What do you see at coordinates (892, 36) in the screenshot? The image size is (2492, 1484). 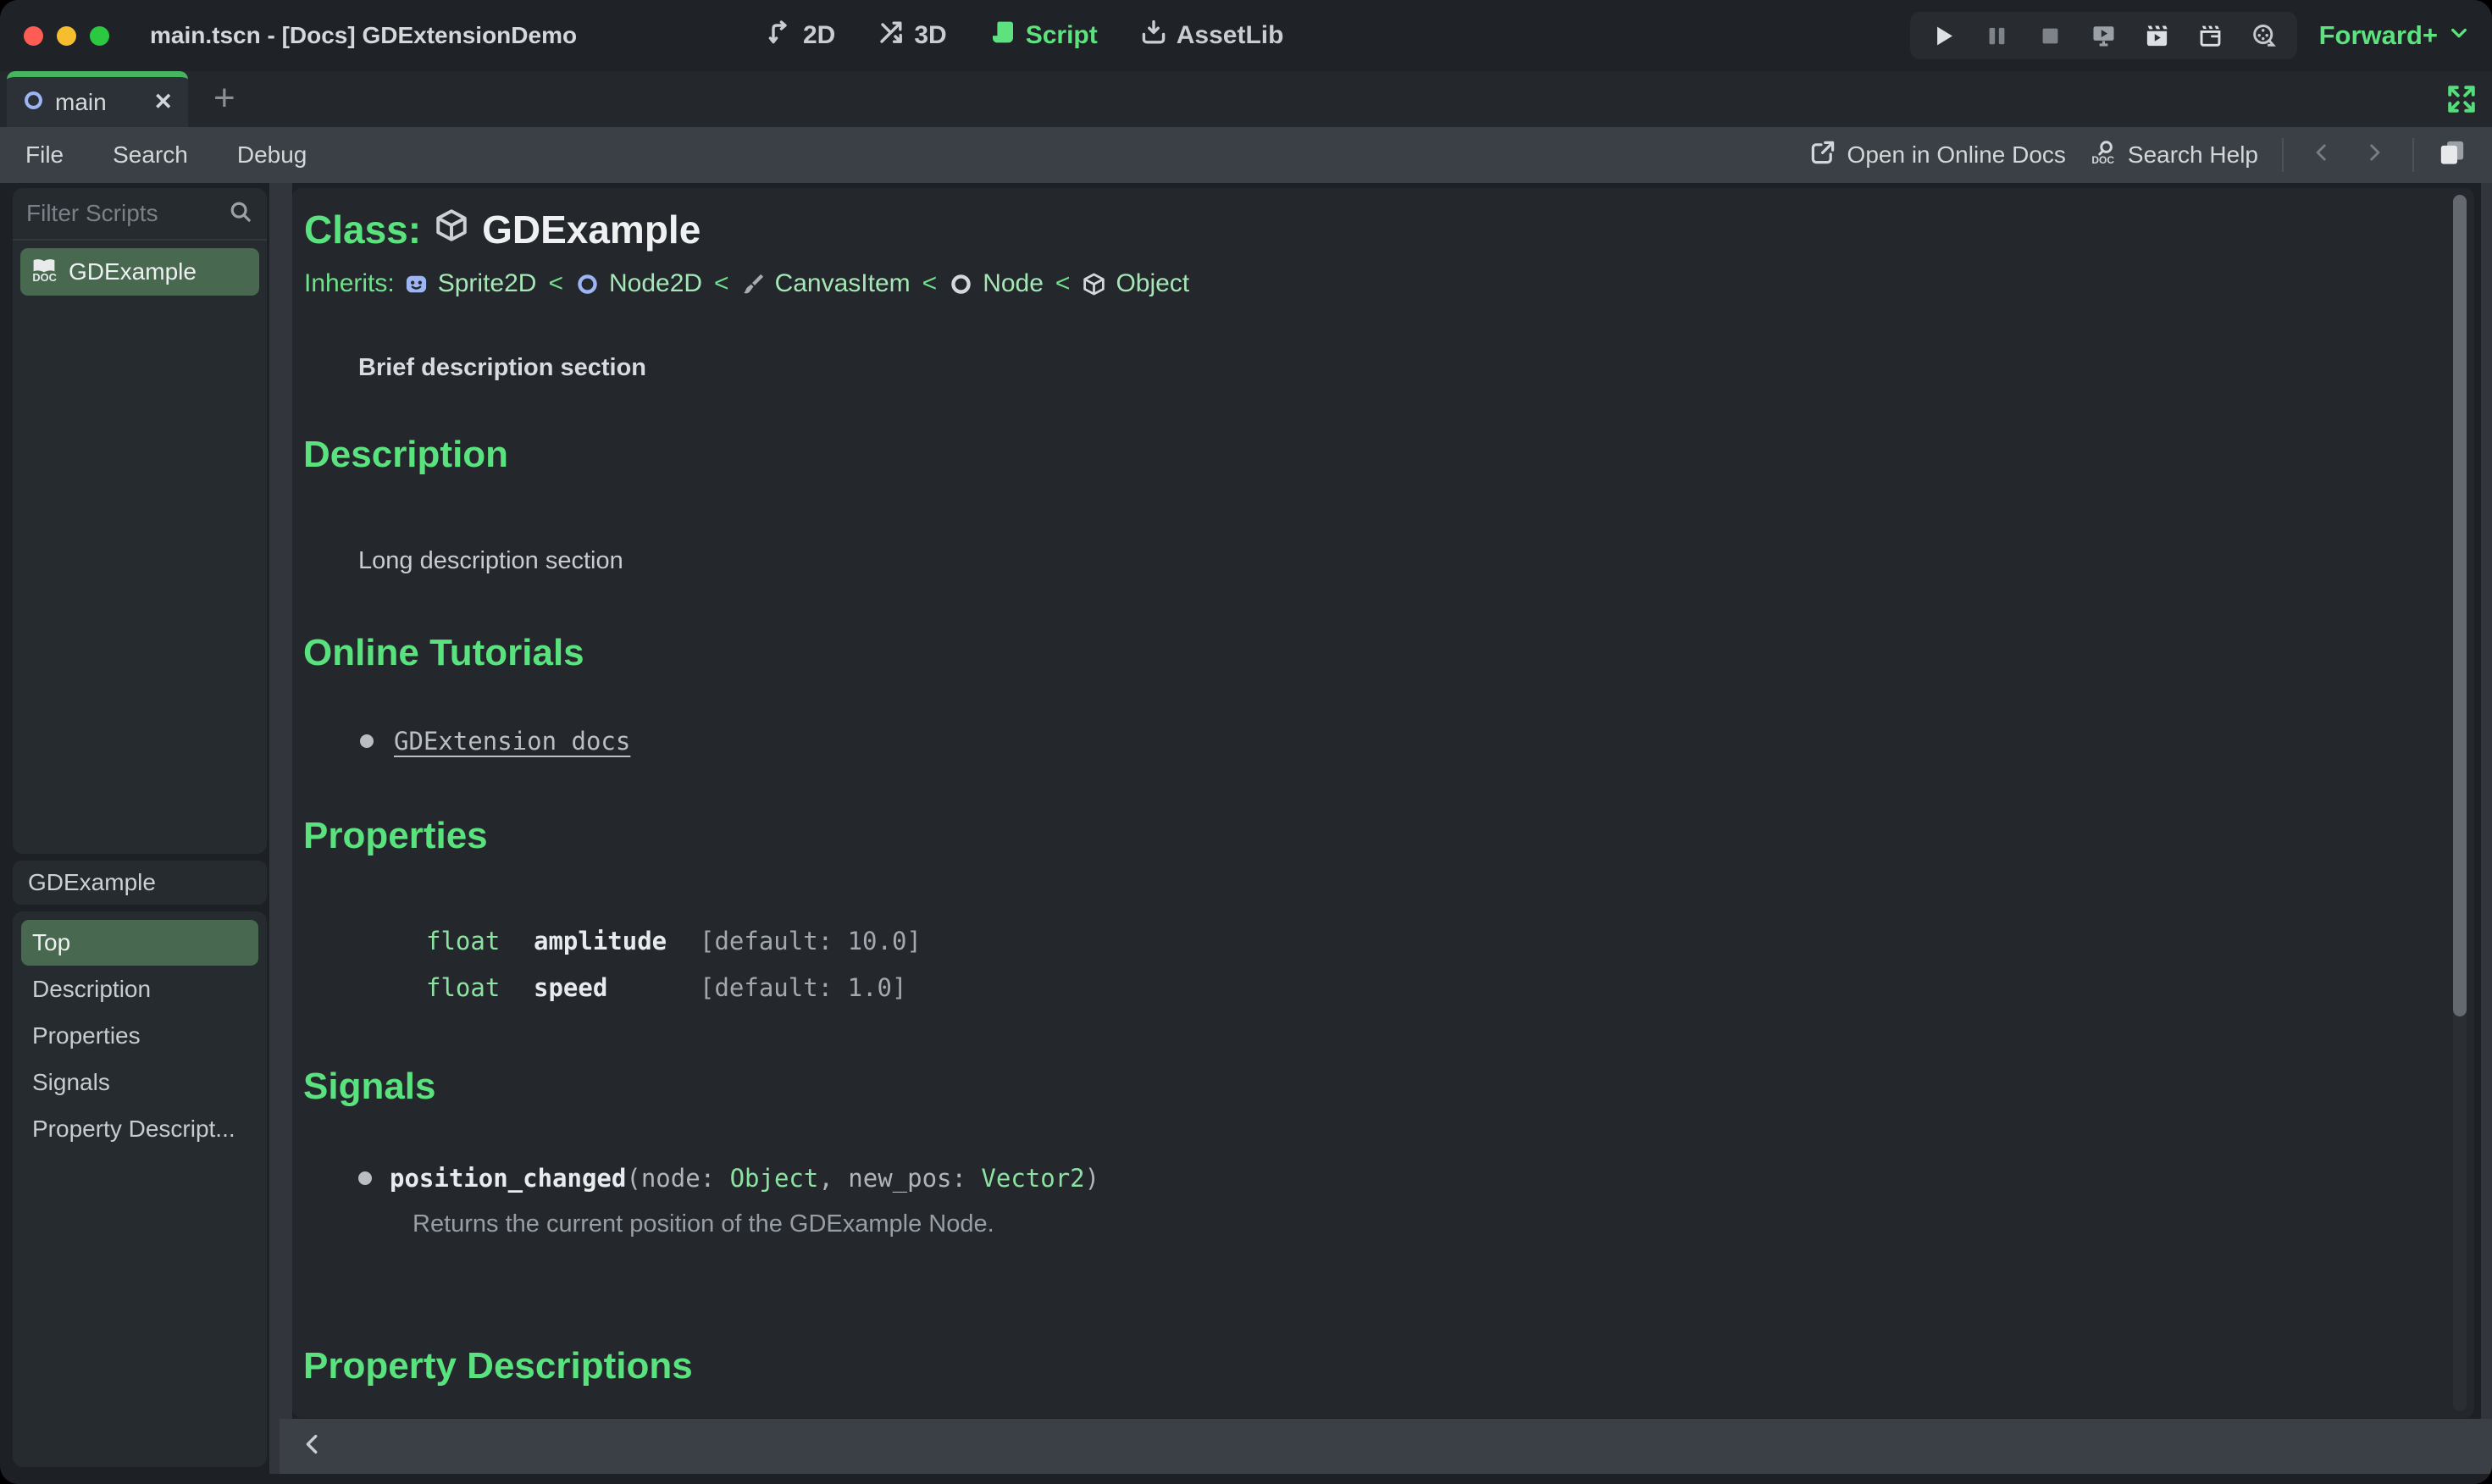 I see `3d-icon` at bounding box center [892, 36].